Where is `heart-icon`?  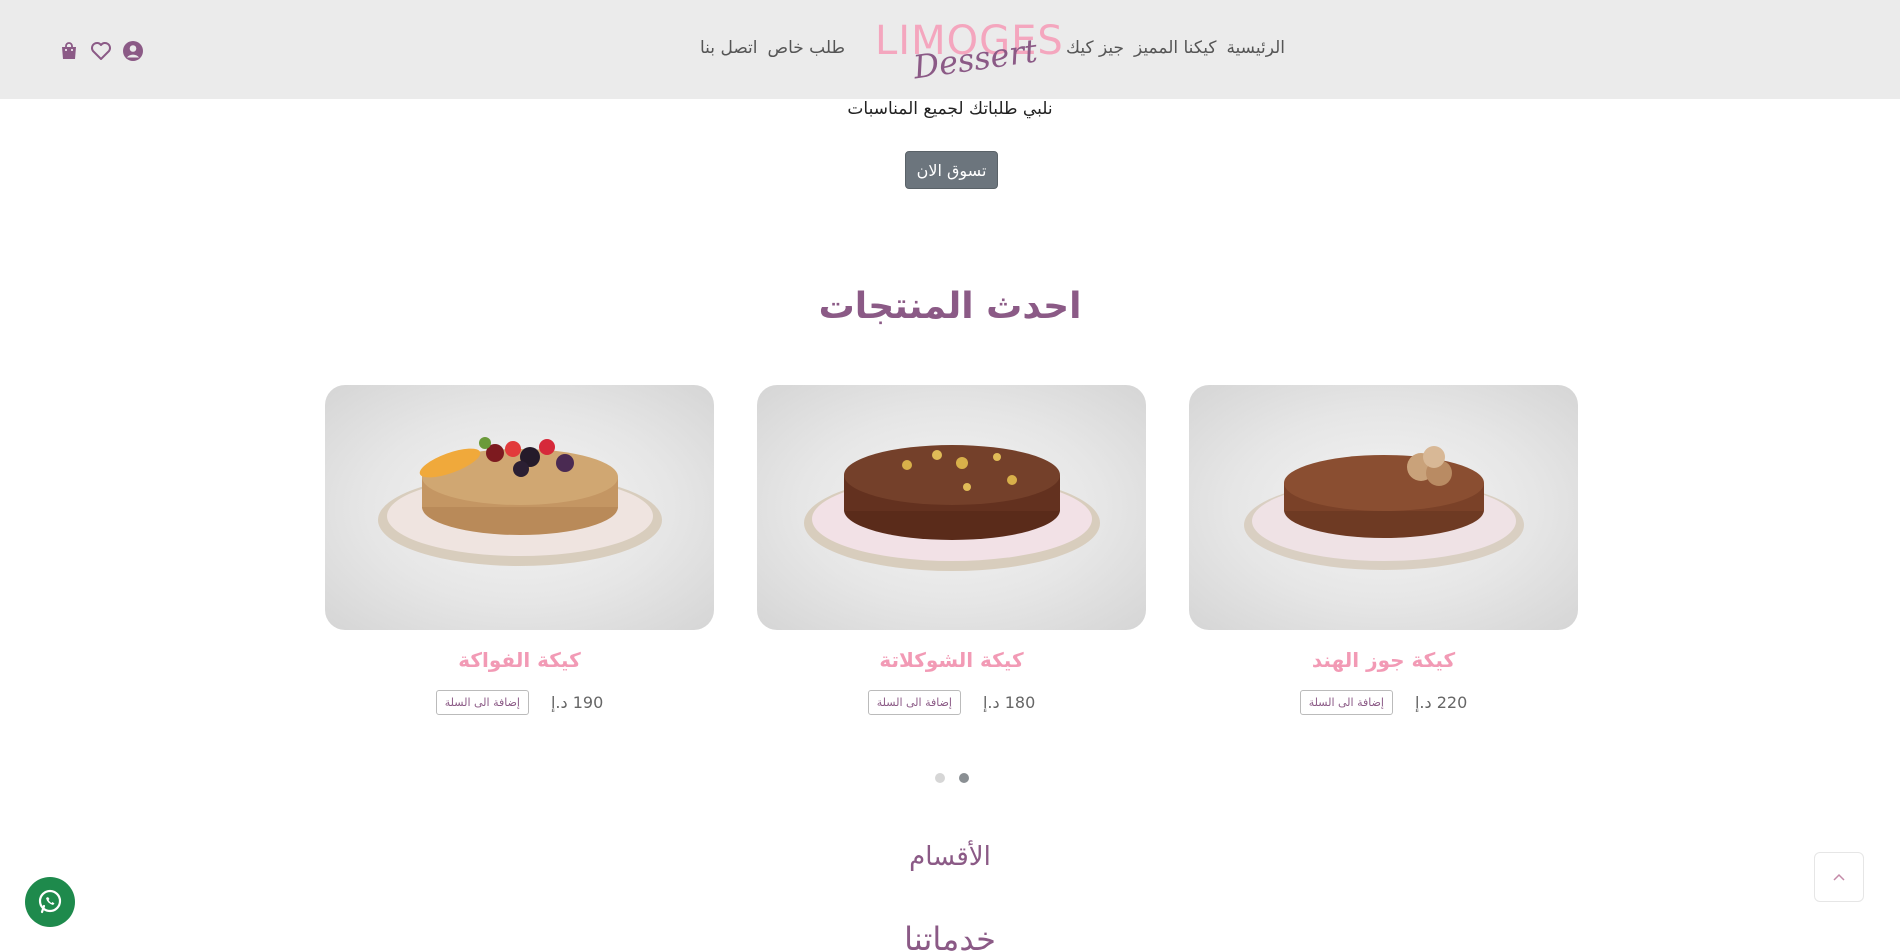 heart-icon is located at coordinates (101, 51).